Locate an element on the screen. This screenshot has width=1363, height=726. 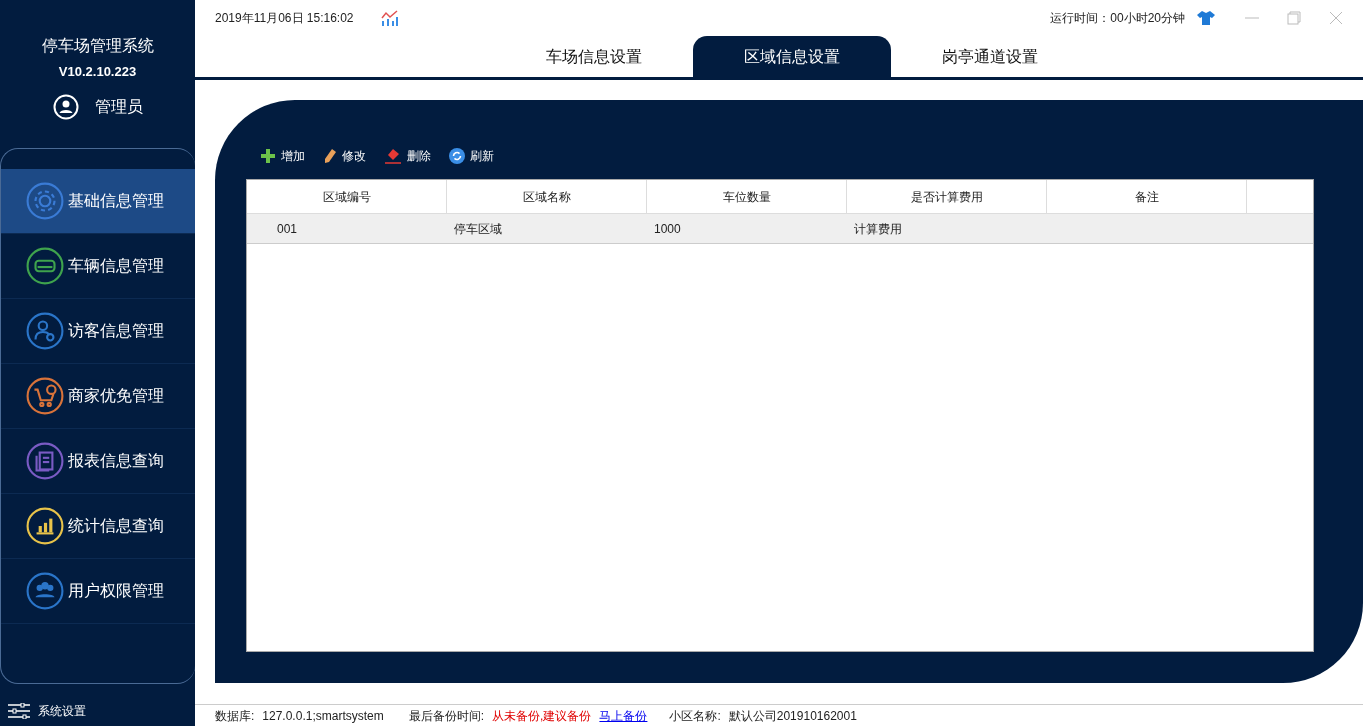
nav-item: 商家优免管理 is located at coordinates (98, 396).